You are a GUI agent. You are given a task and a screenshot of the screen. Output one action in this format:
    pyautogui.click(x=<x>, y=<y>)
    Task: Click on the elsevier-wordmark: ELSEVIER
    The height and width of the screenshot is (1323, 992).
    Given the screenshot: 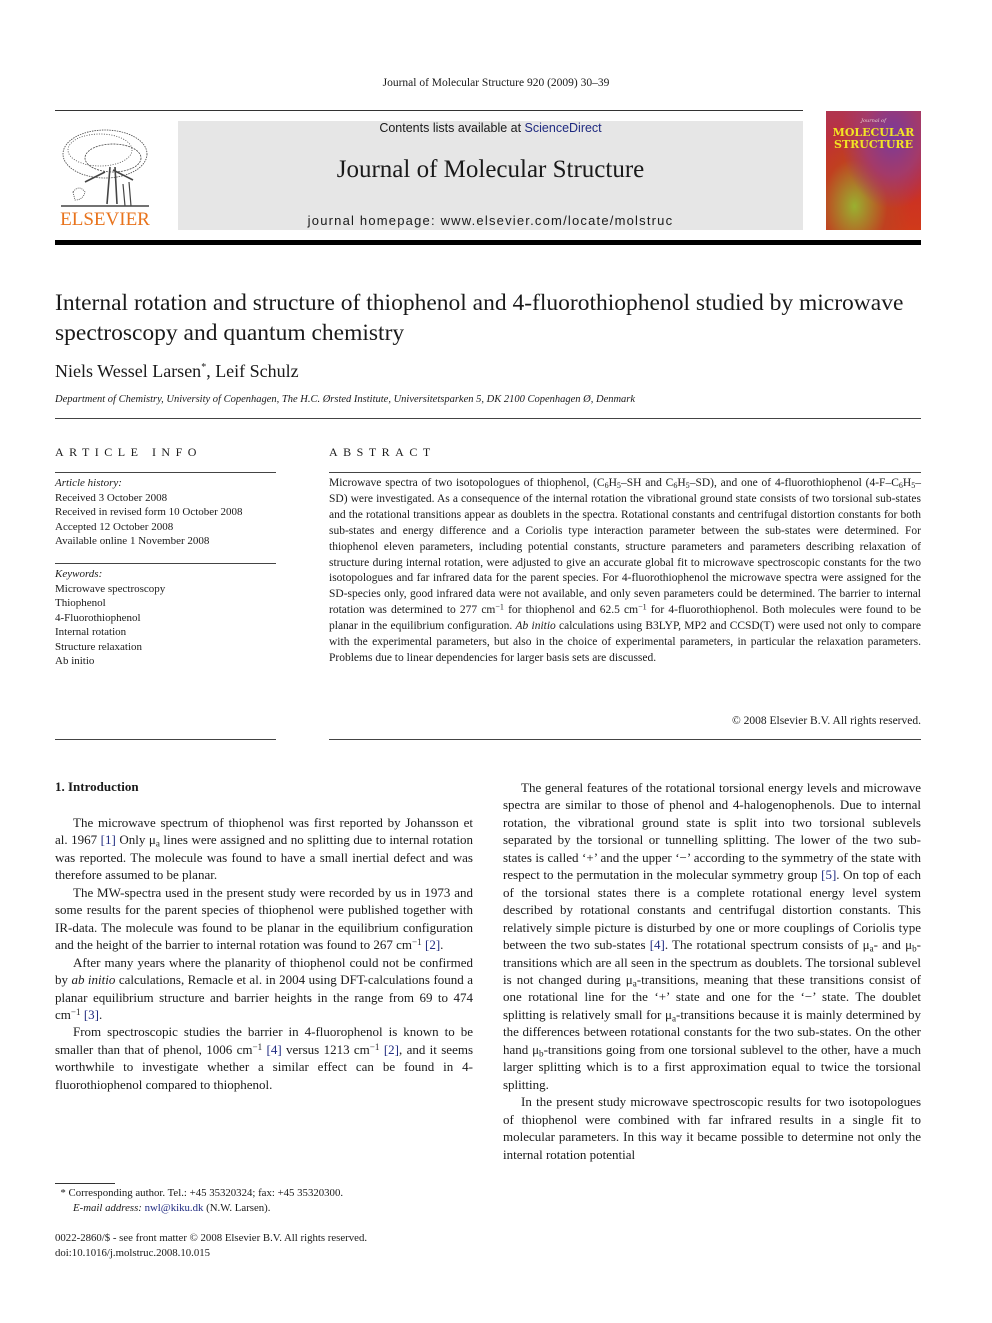 What is the action you would take?
    pyautogui.click(x=105, y=220)
    